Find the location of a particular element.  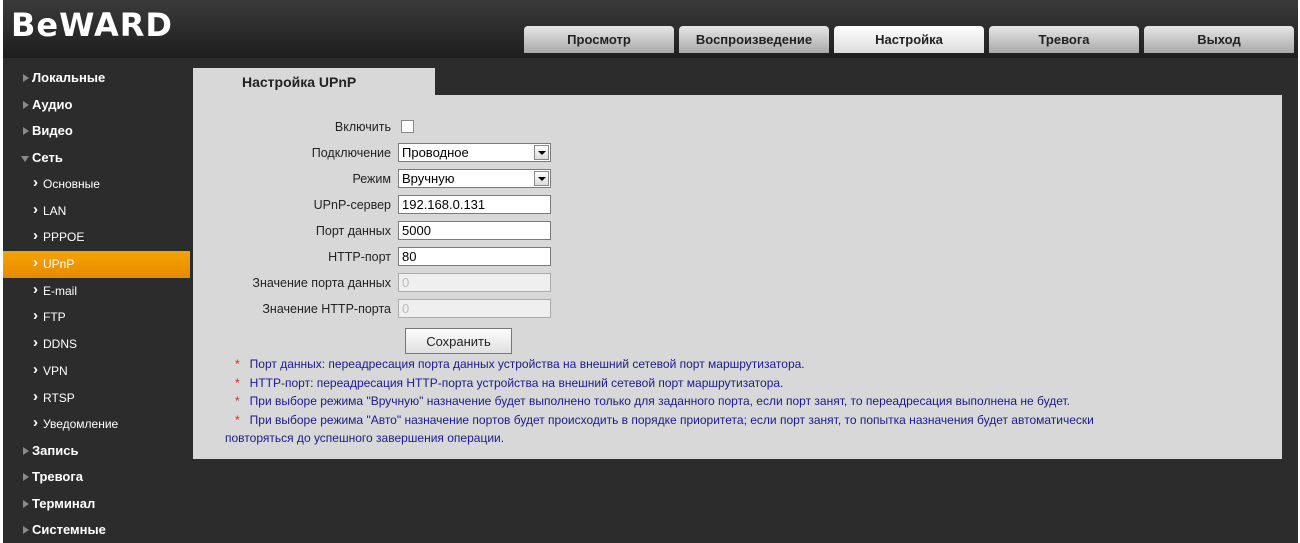

sidebar-subitem-ftp: FTP is located at coordinates (98, 317).